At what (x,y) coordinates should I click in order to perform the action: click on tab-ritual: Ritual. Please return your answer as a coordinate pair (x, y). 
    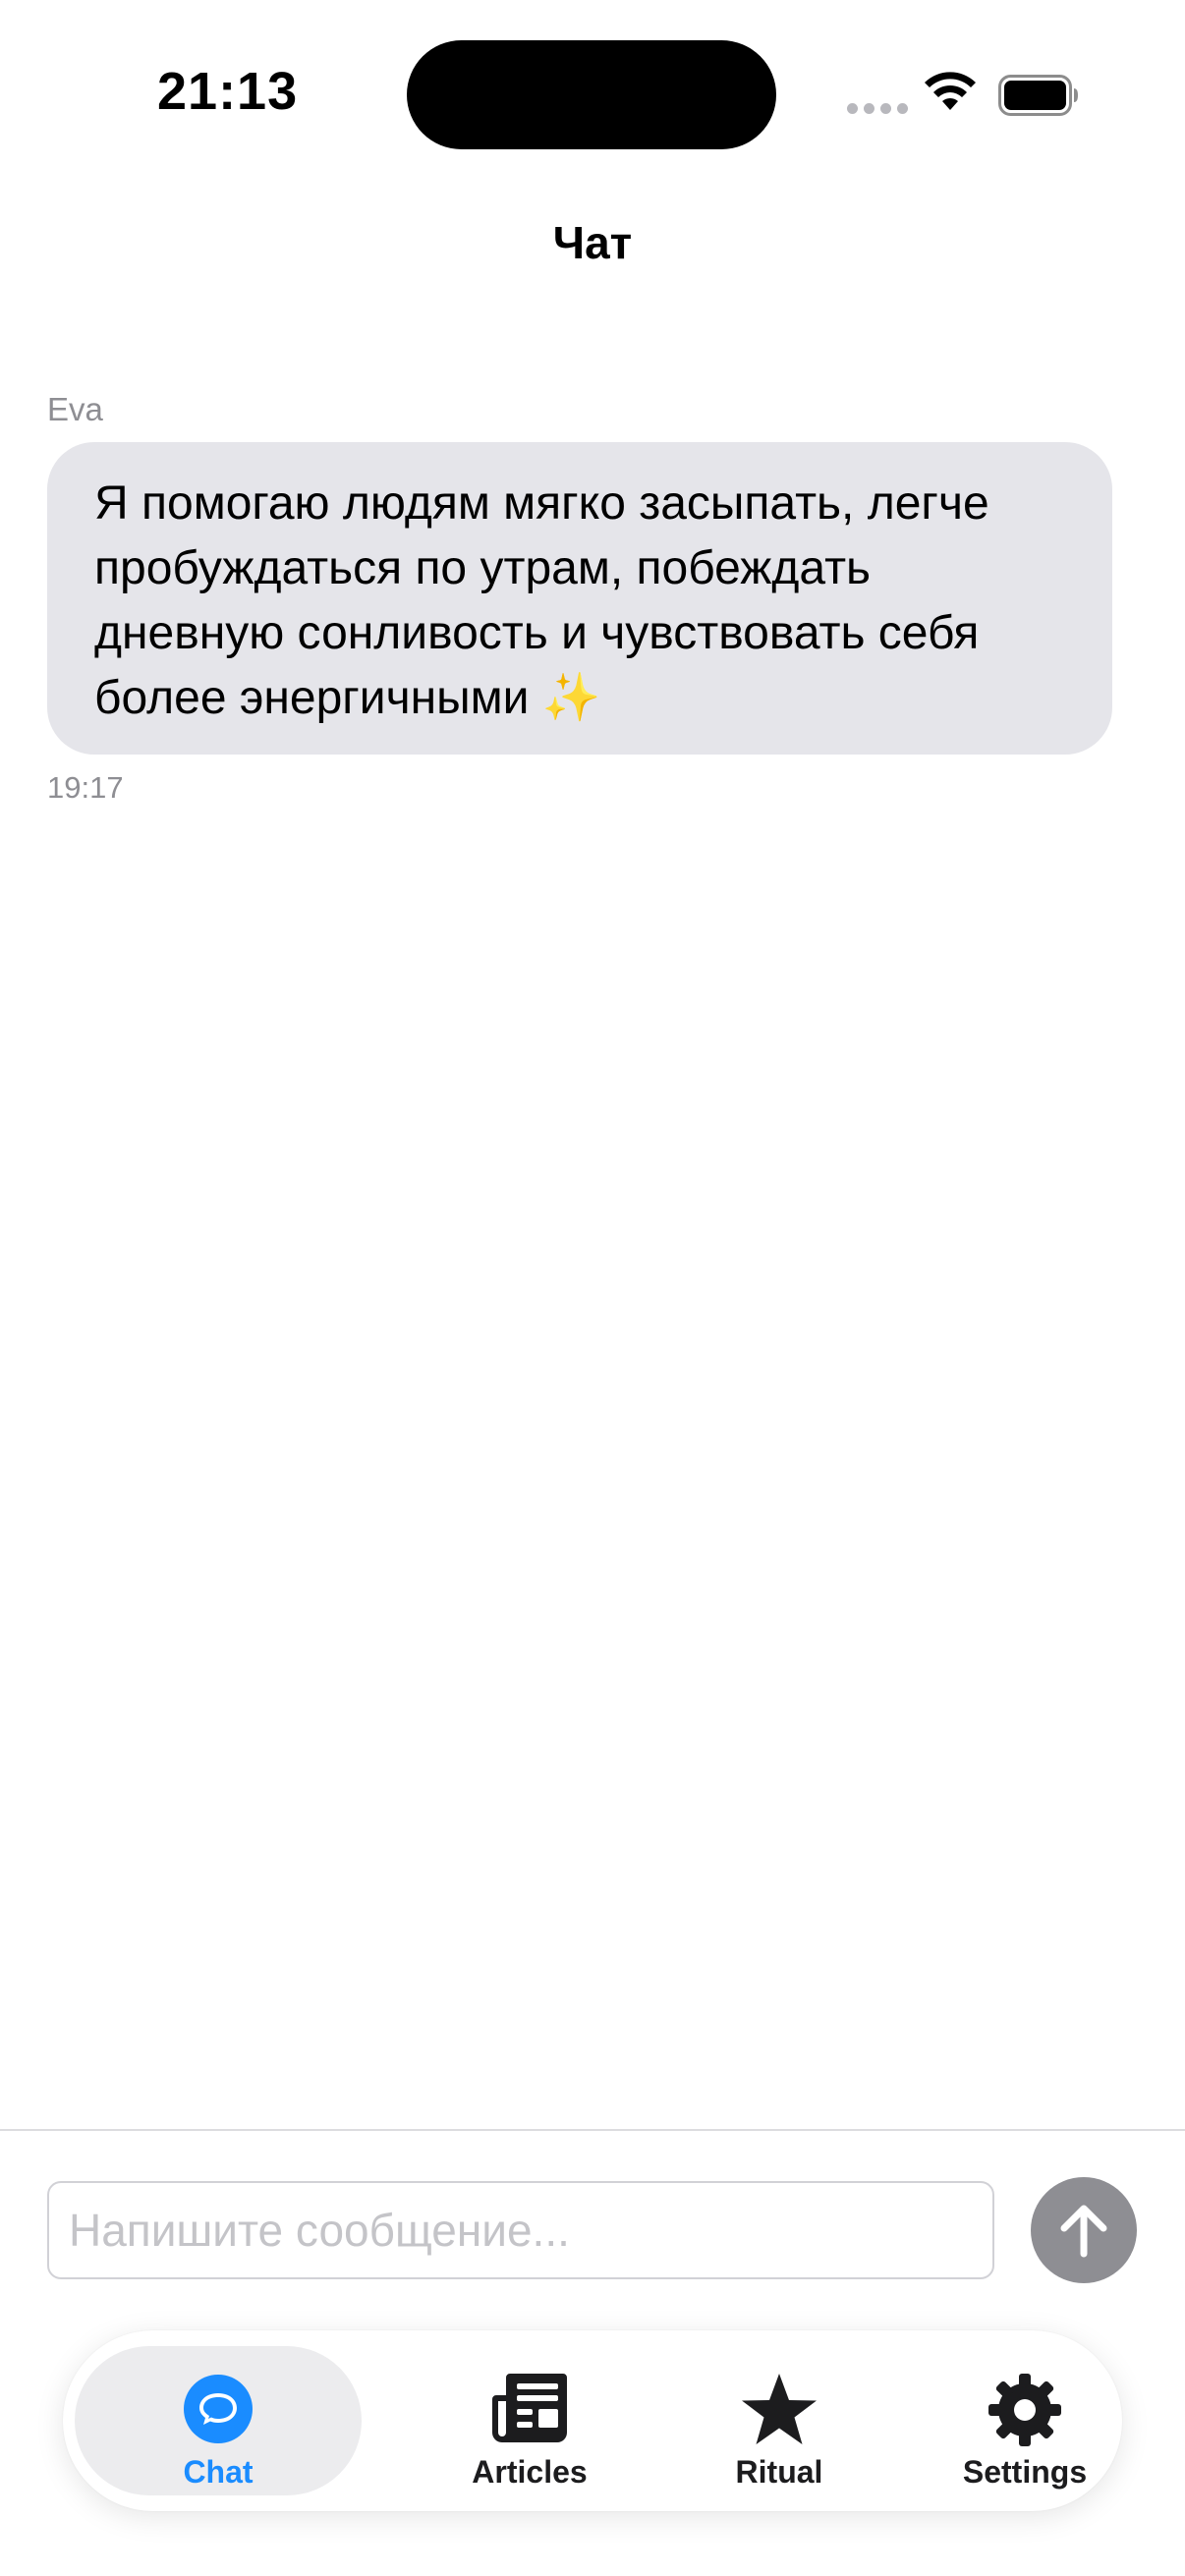
    Looking at the image, I should click on (779, 2420).